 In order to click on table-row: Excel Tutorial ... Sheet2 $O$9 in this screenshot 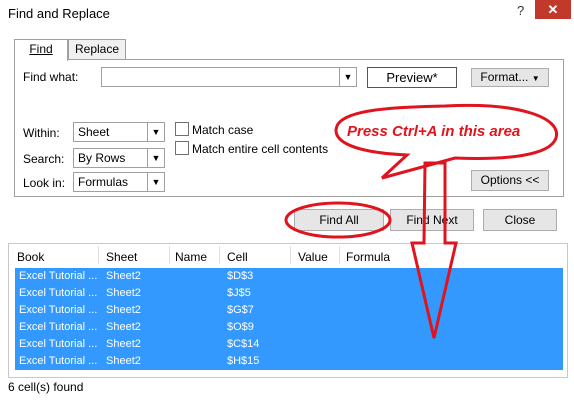, I will do `click(289, 327)`.